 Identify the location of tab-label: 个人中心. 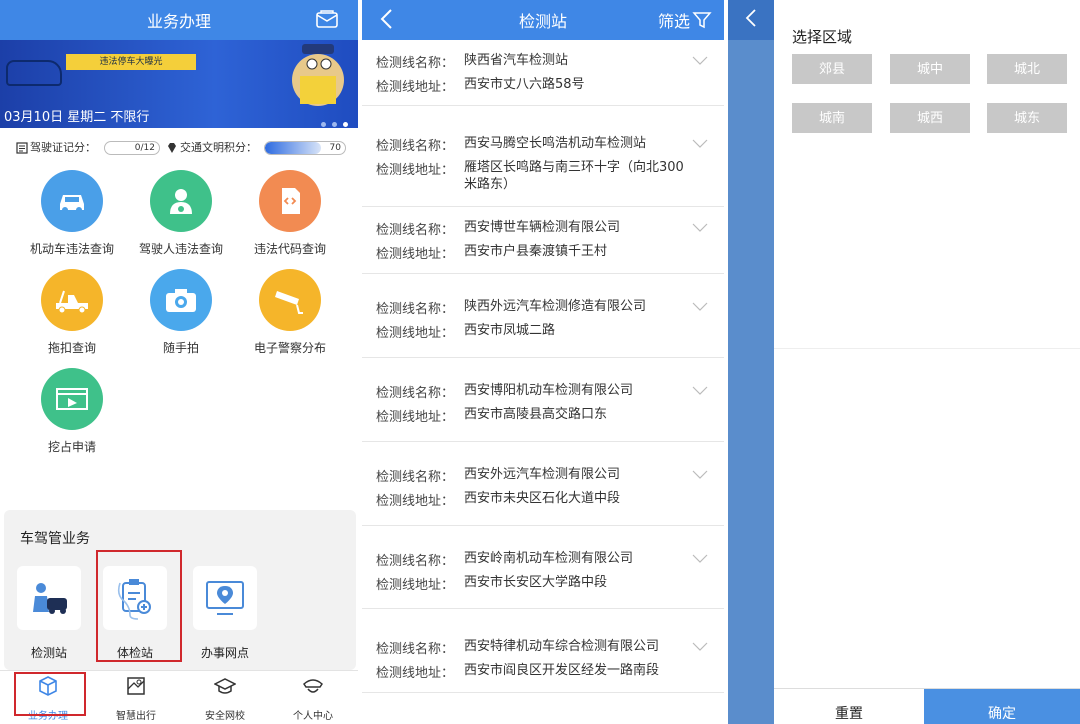
(313, 716).